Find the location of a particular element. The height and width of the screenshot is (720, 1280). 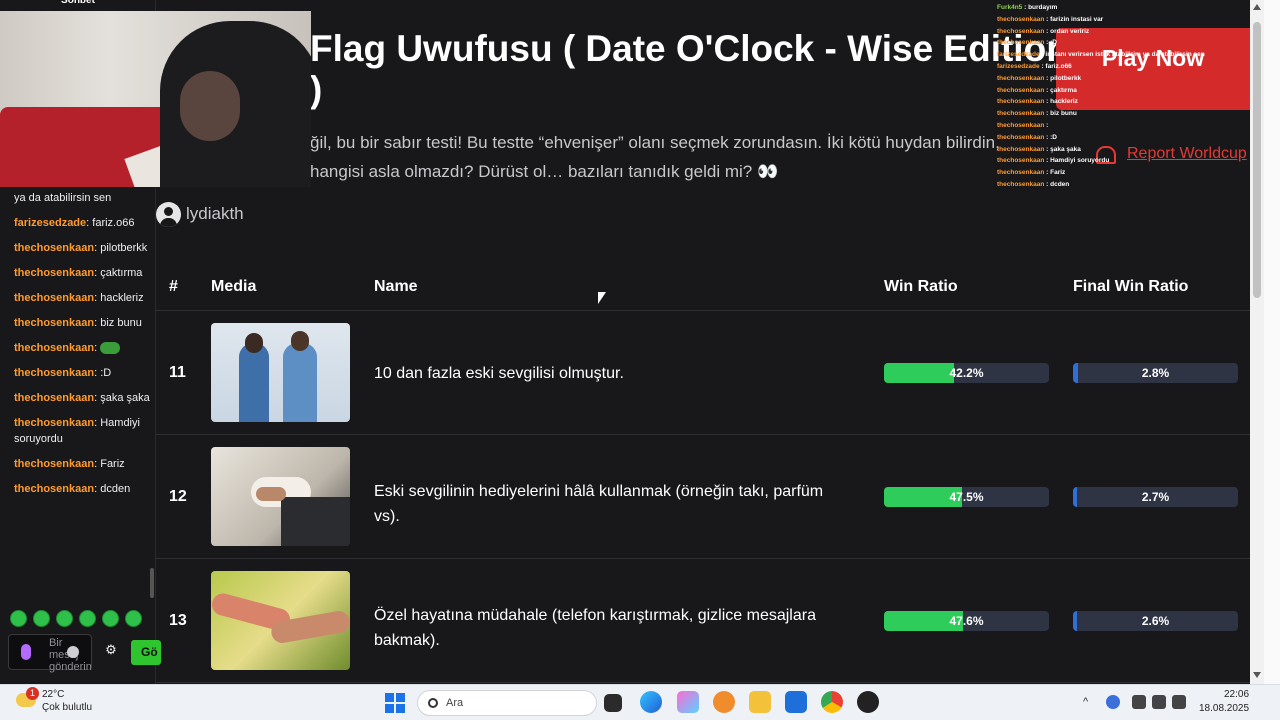

overlay-chat-line: thechosenkaan : hackleriz is located at coordinates (1122, 102).